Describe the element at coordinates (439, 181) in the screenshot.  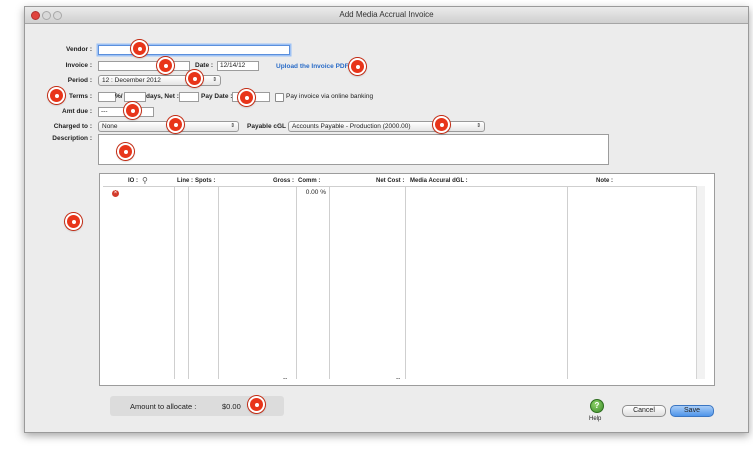
I see `column-media-accrual-dgl: Media Accural dGL :` at that location.